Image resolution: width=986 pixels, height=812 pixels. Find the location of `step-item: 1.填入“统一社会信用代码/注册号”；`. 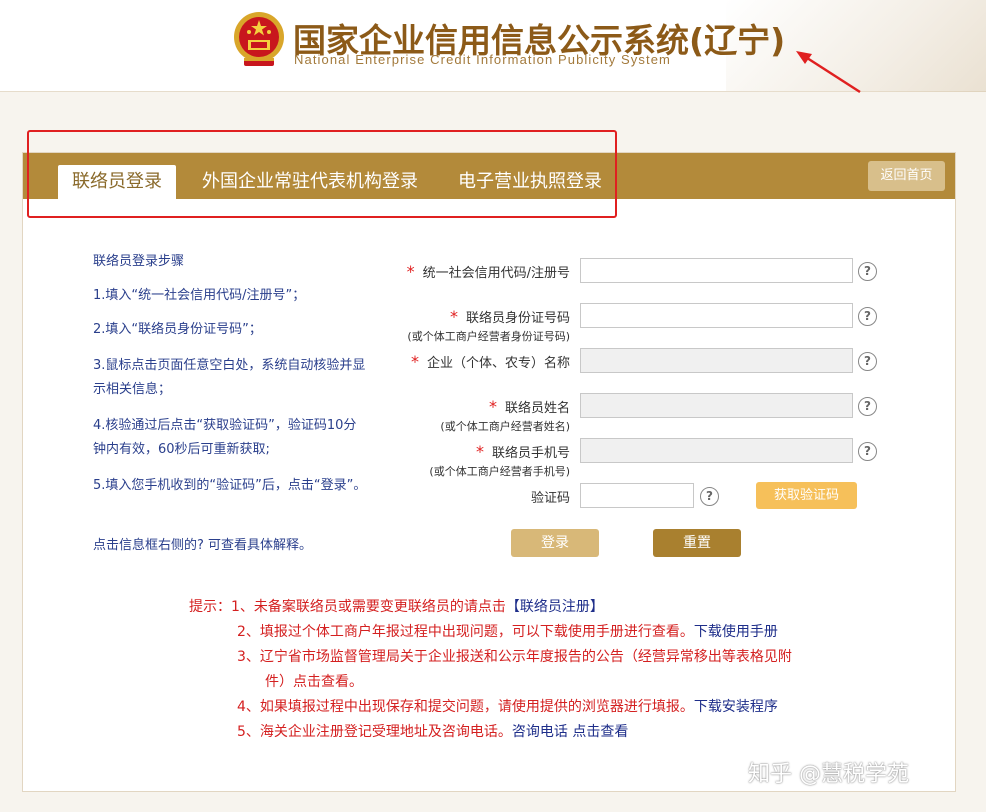

step-item: 1.填入“统一社会信用代码/注册号”； is located at coordinates (199, 295).